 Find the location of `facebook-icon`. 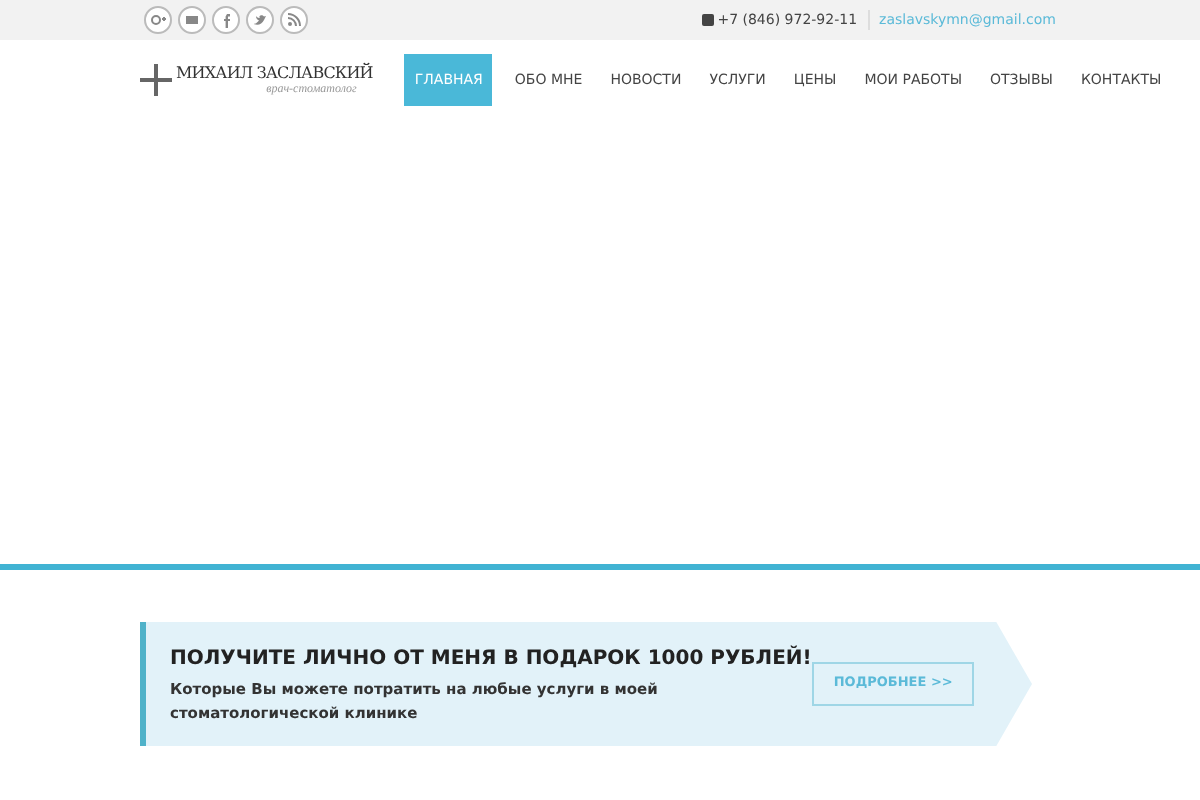

facebook-icon is located at coordinates (226, 20).